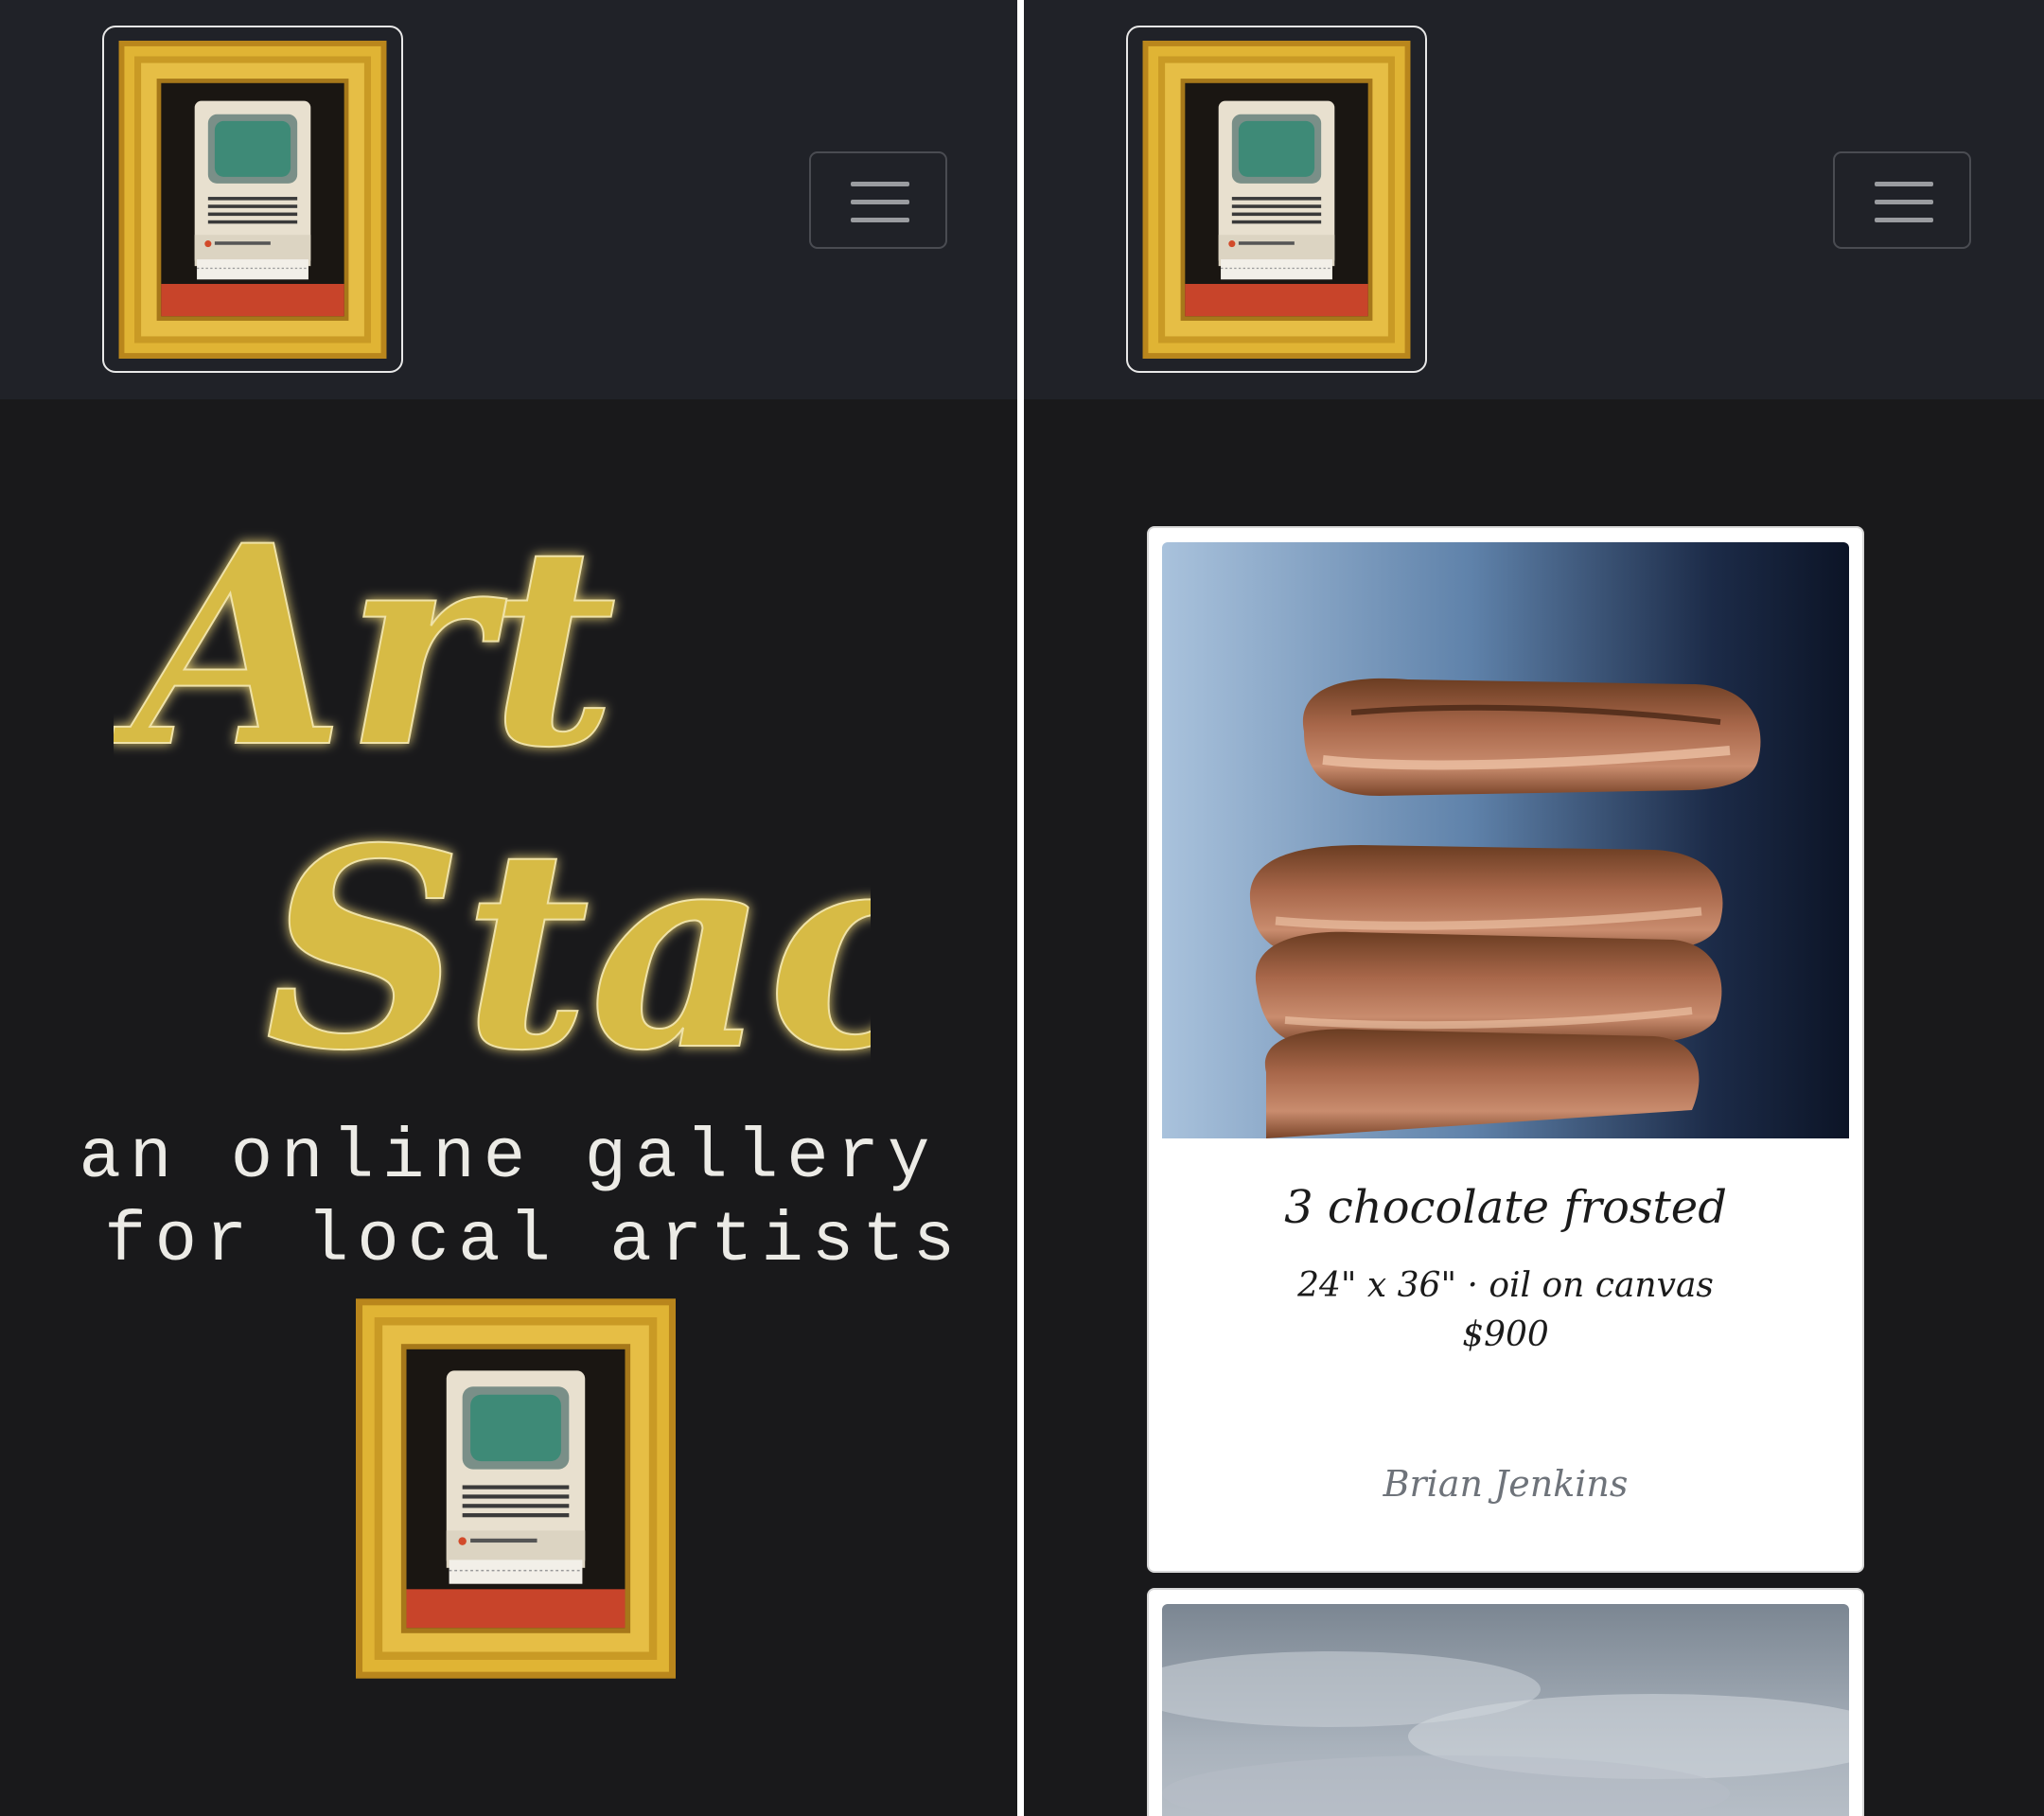 This screenshot has width=2044, height=1816. What do you see at coordinates (1505, 1285) in the screenshot?
I see `artwork-dimensions: 24" x 36" · oil on canvas` at bounding box center [1505, 1285].